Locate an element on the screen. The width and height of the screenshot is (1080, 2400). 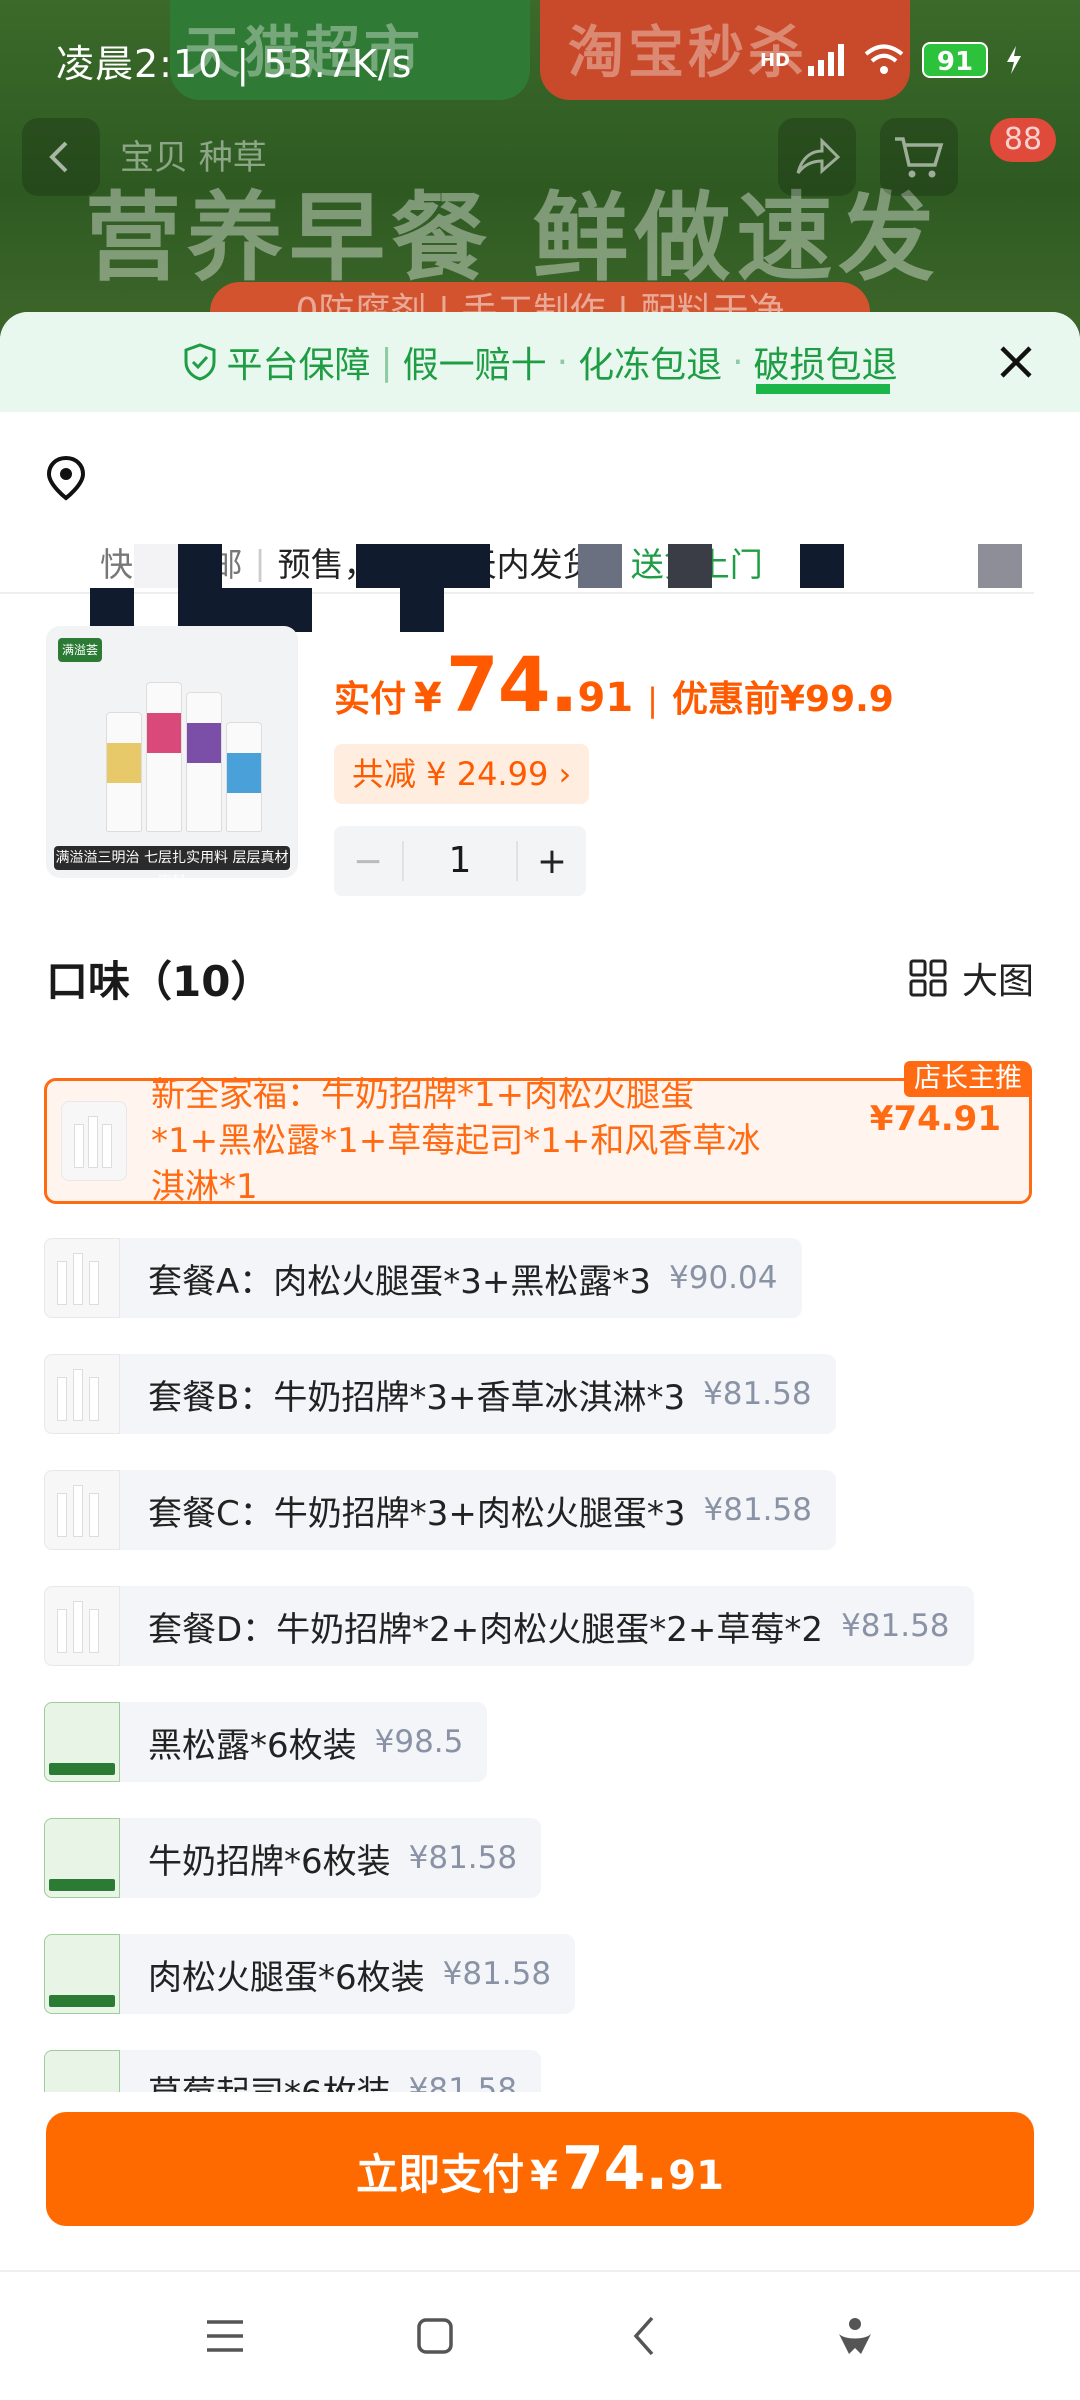
menu-button is located at coordinates (225, 2336).